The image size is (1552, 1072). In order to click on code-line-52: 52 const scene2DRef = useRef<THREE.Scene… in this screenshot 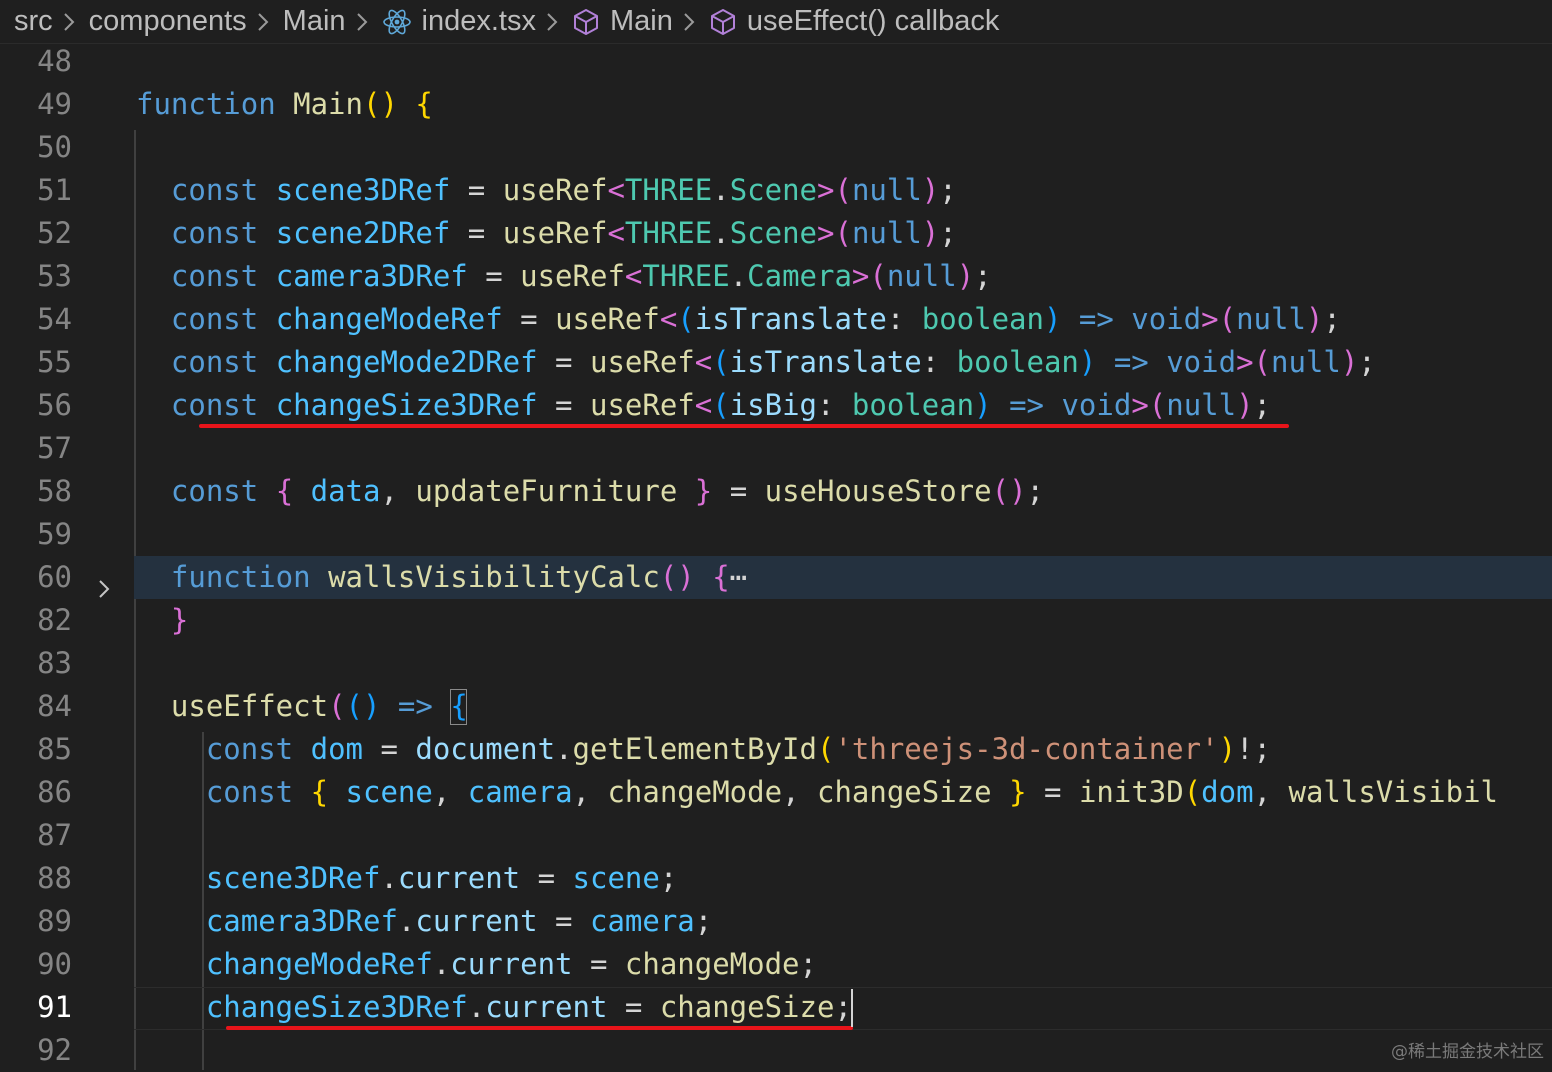, I will do `click(776, 233)`.